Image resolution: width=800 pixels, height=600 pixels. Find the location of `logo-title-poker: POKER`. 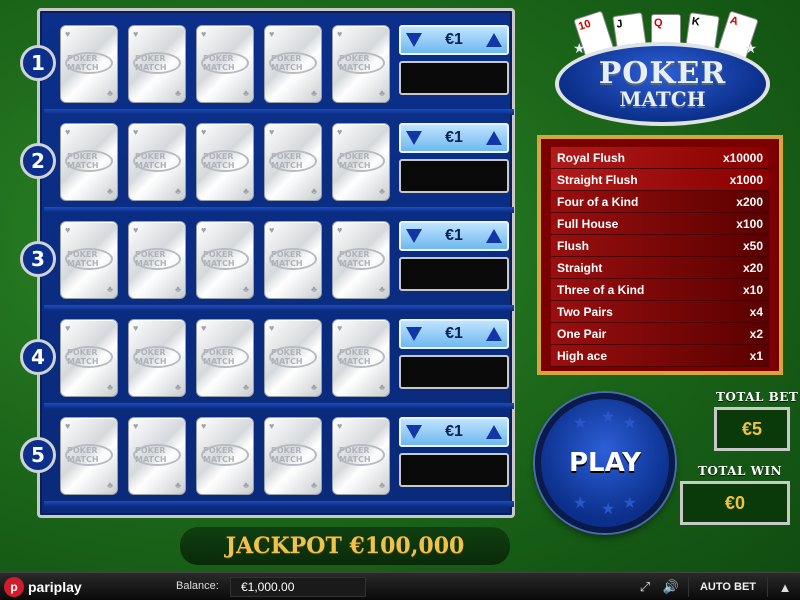

logo-title-poker: POKER is located at coordinates (662, 73).